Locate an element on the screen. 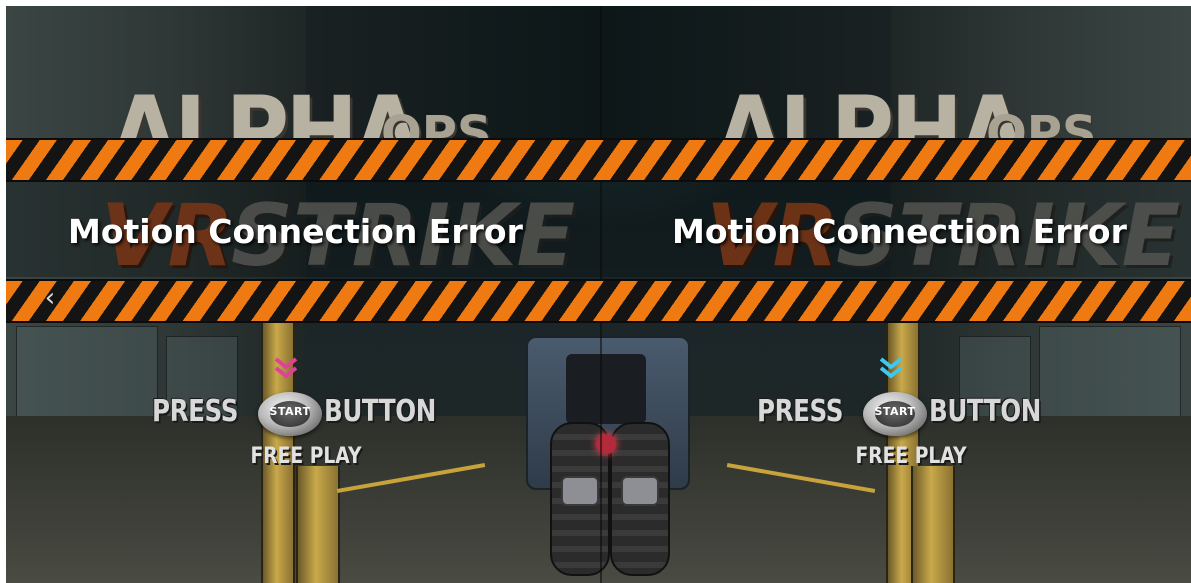 Image resolution: width=1191 pixels, height=583 pixels. player2-prompt: PRESS START BUTTON FREE PLAY is located at coordinates (911, 421).